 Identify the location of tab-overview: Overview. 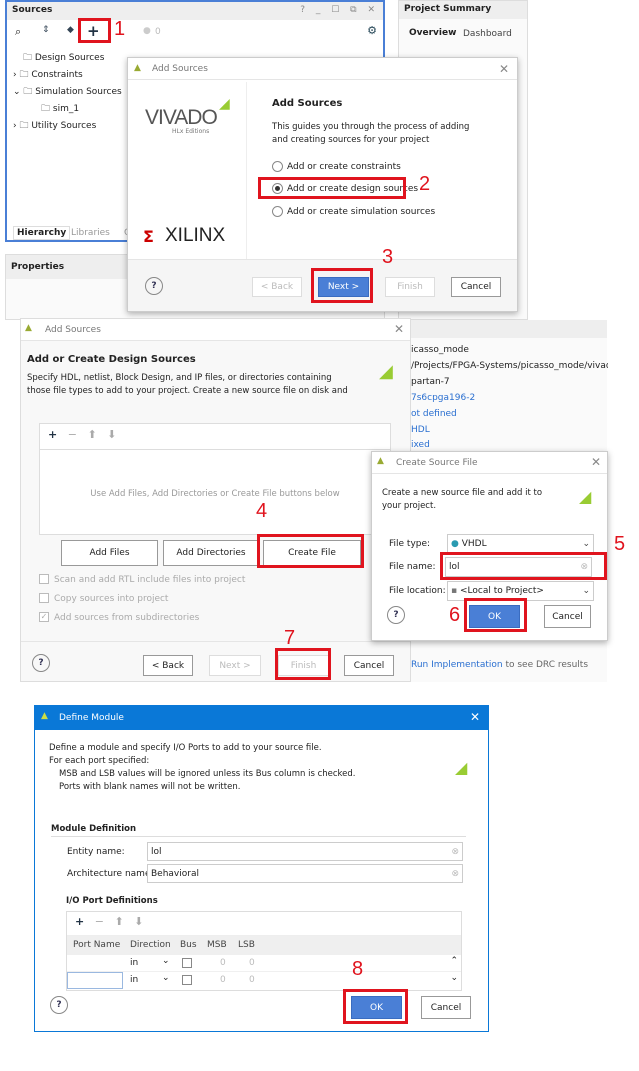
(432, 33).